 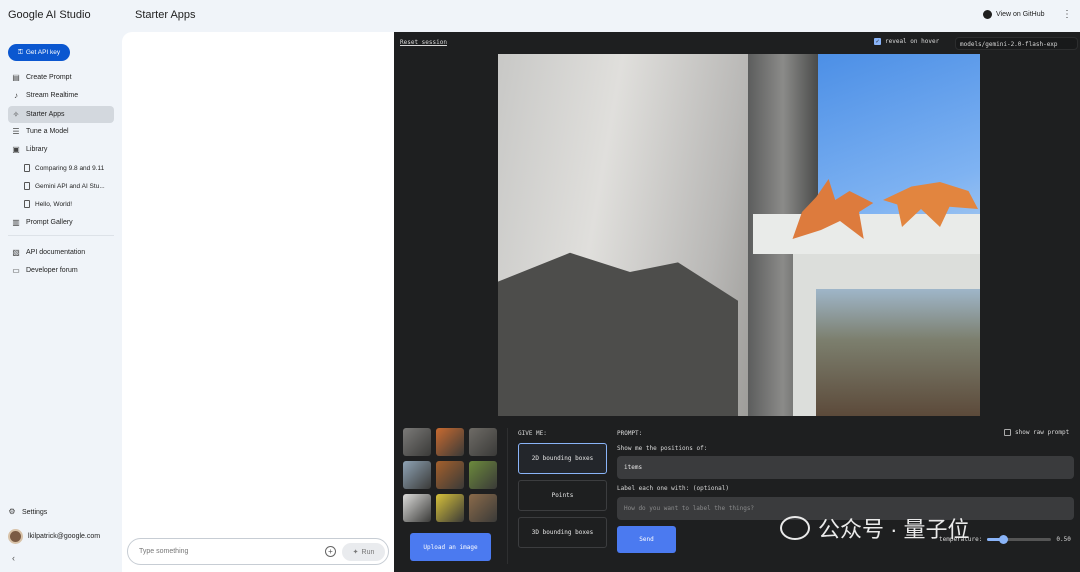 I want to click on sidebar-item-create-prompt: ▤ Create Prompt, so click(x=61, y=77).